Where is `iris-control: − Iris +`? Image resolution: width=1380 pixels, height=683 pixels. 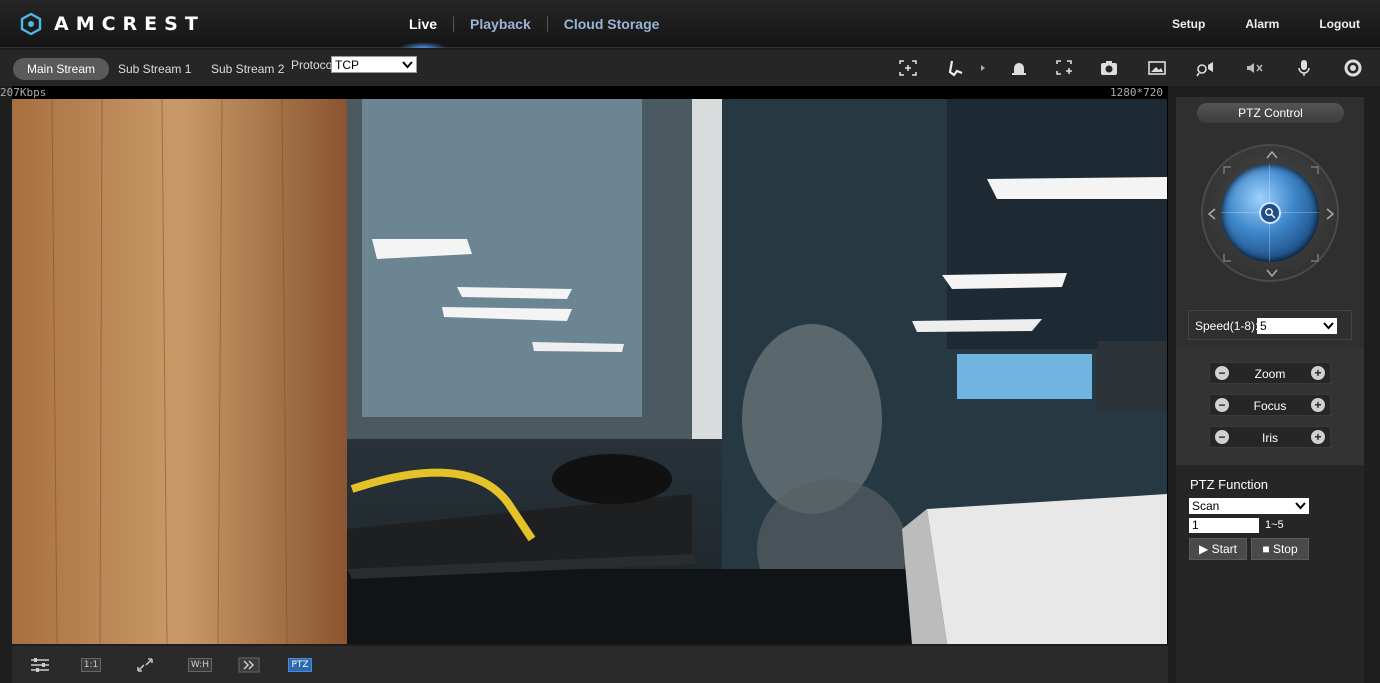 iris-control: − Iris + is located at coordinates (1270, 437).